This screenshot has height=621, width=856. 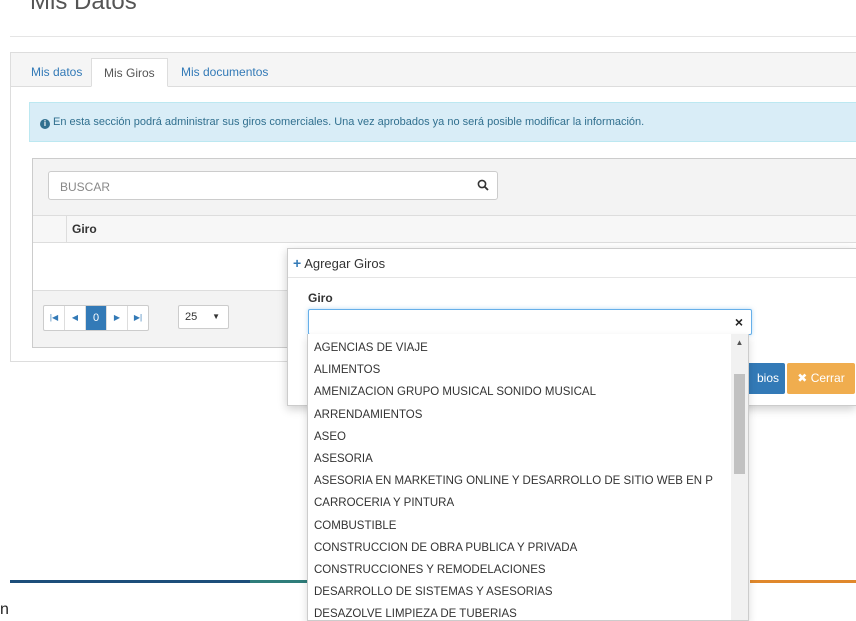 What do you see at coordinates (517, 323) in the screenshot?
I see `giro-search-input` at bounding box center [517, 323].